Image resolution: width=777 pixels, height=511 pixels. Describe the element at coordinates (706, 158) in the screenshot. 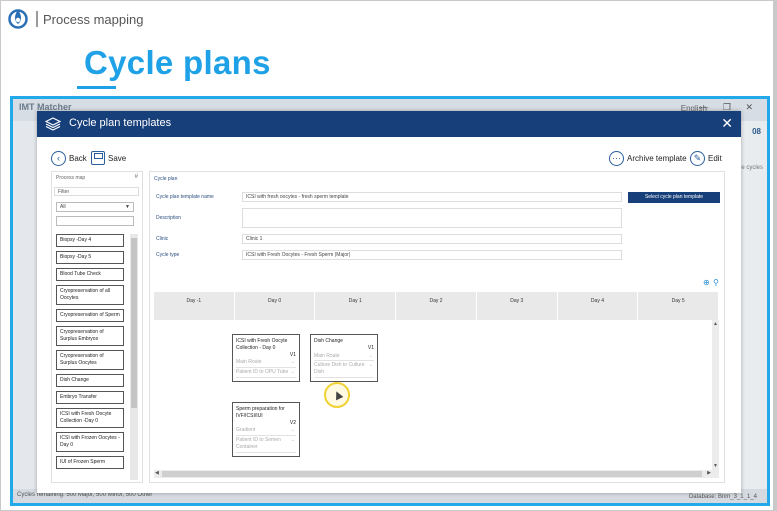

I see `edit-button: ✎ Edit` at that location.